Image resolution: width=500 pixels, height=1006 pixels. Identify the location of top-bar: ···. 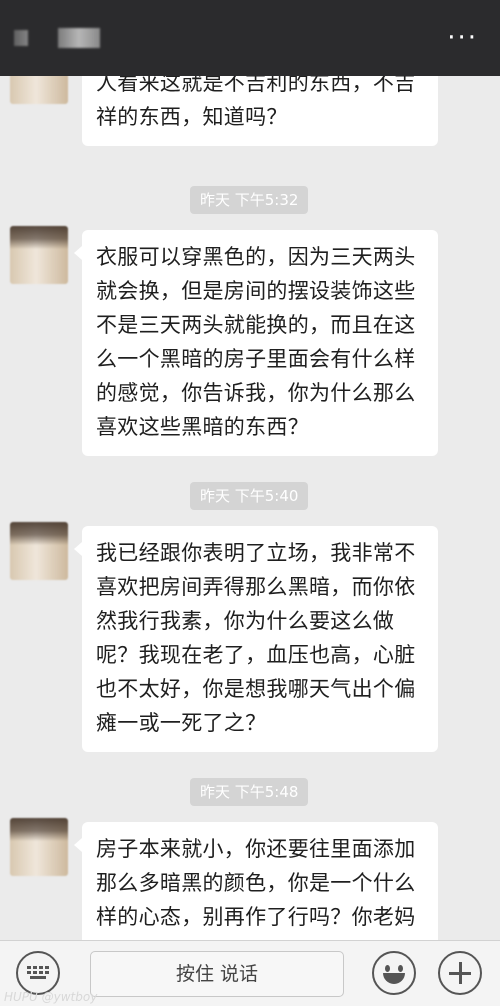
(250, 38).